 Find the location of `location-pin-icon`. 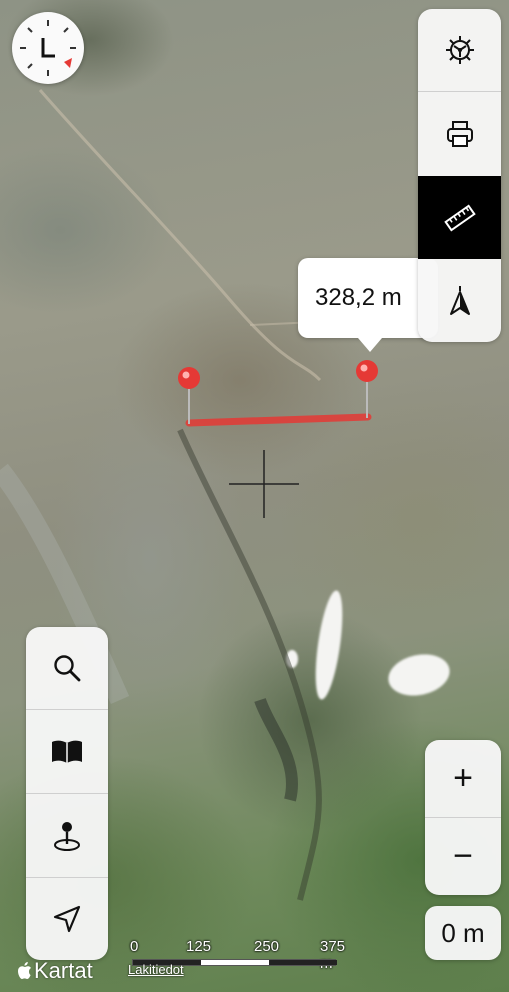

location-pin-icon is located at coordinates (67, 836).